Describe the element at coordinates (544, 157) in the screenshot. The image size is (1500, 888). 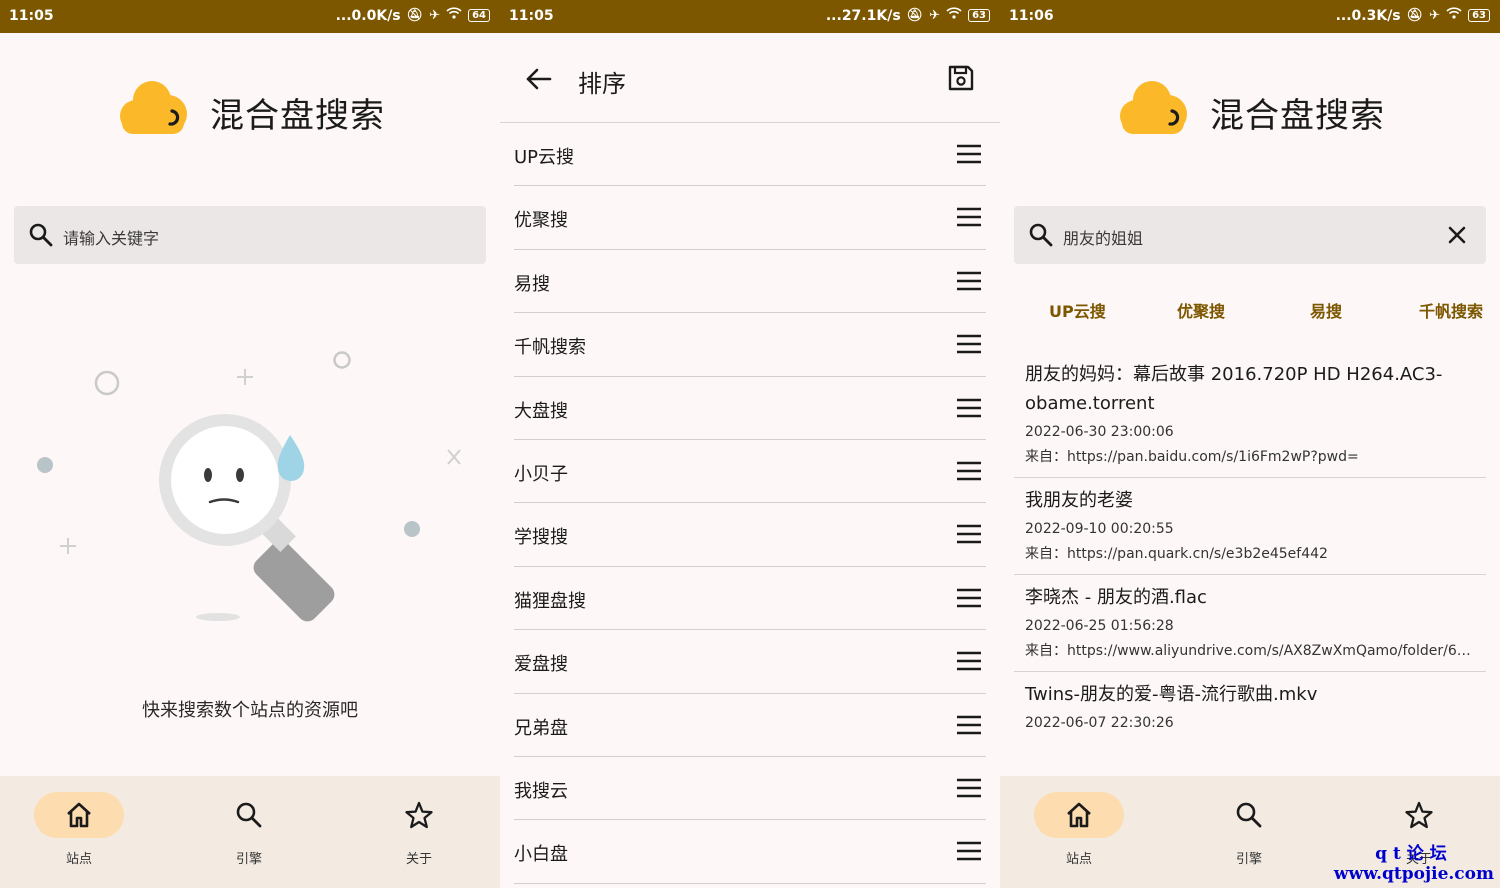
I see `sort-item-label: UP云搜` at that location.